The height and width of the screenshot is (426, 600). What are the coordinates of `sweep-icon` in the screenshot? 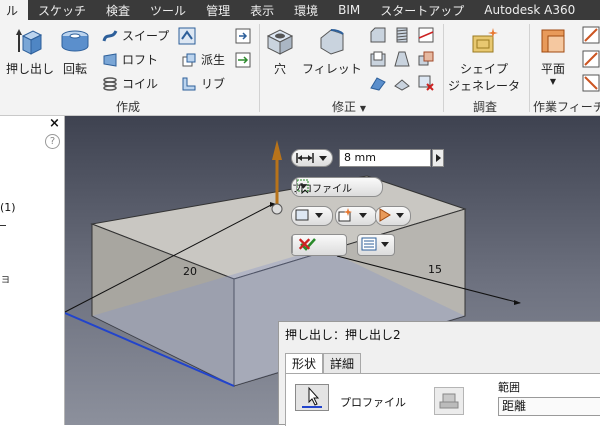 It's located at (110, 35).